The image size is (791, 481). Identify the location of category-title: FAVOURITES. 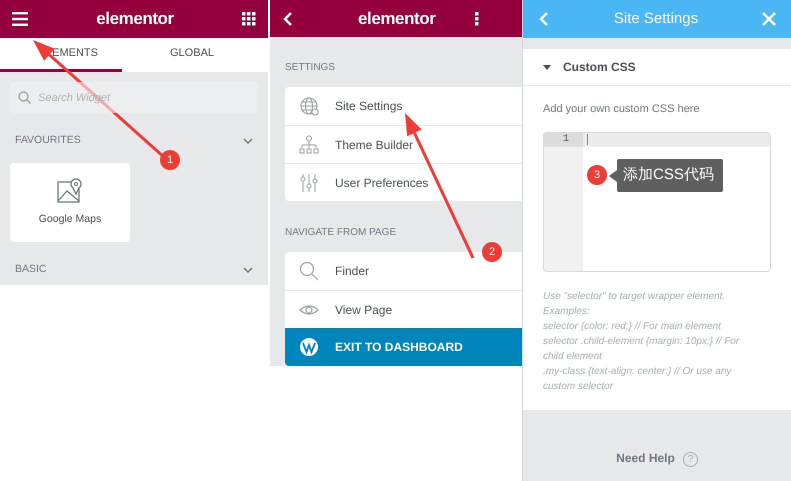
(48, 141).